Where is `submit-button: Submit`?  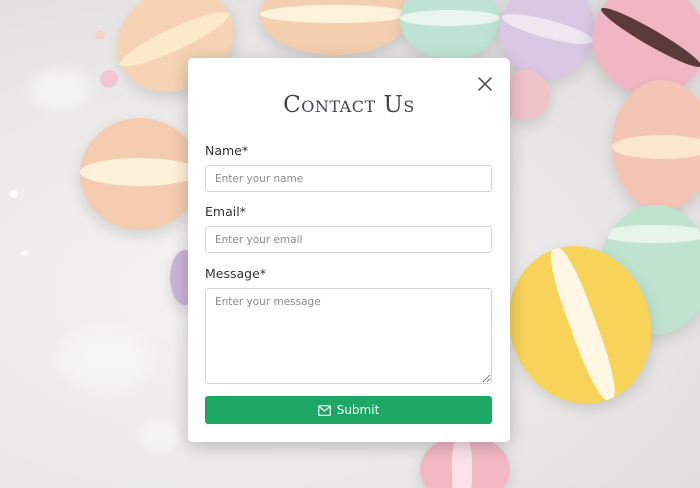 submit-button: Submit is located at coordinates (348, 410).